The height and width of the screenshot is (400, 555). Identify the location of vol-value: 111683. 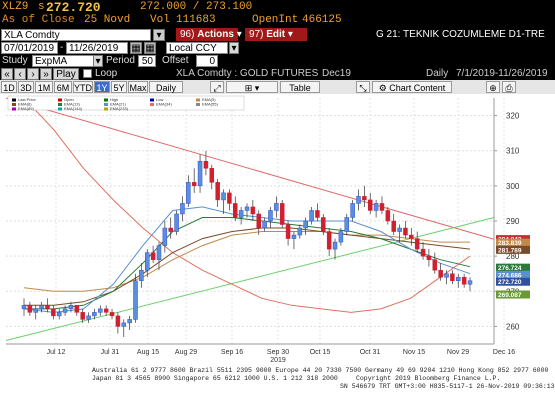
(196, 20).